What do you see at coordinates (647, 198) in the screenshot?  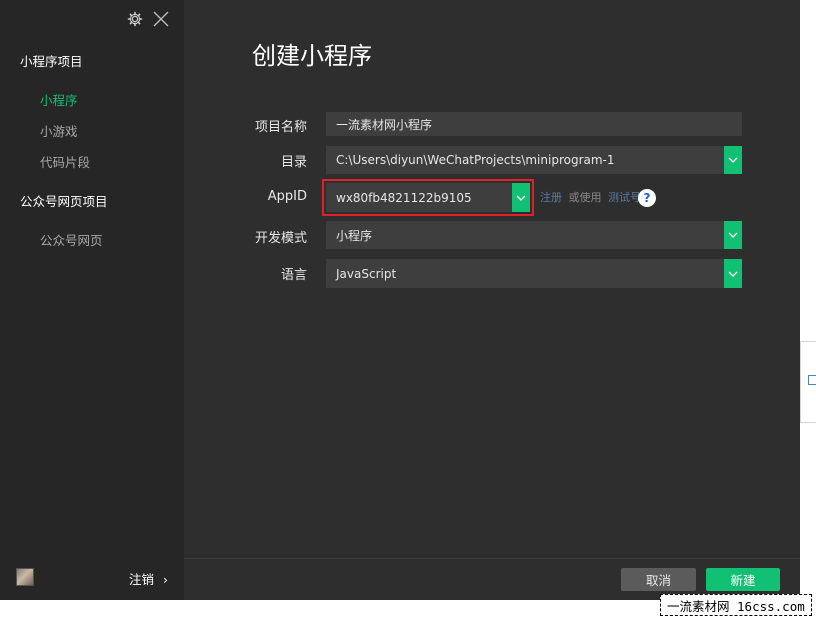 I see `help-icon: ?` at bounding box center [647, 198].